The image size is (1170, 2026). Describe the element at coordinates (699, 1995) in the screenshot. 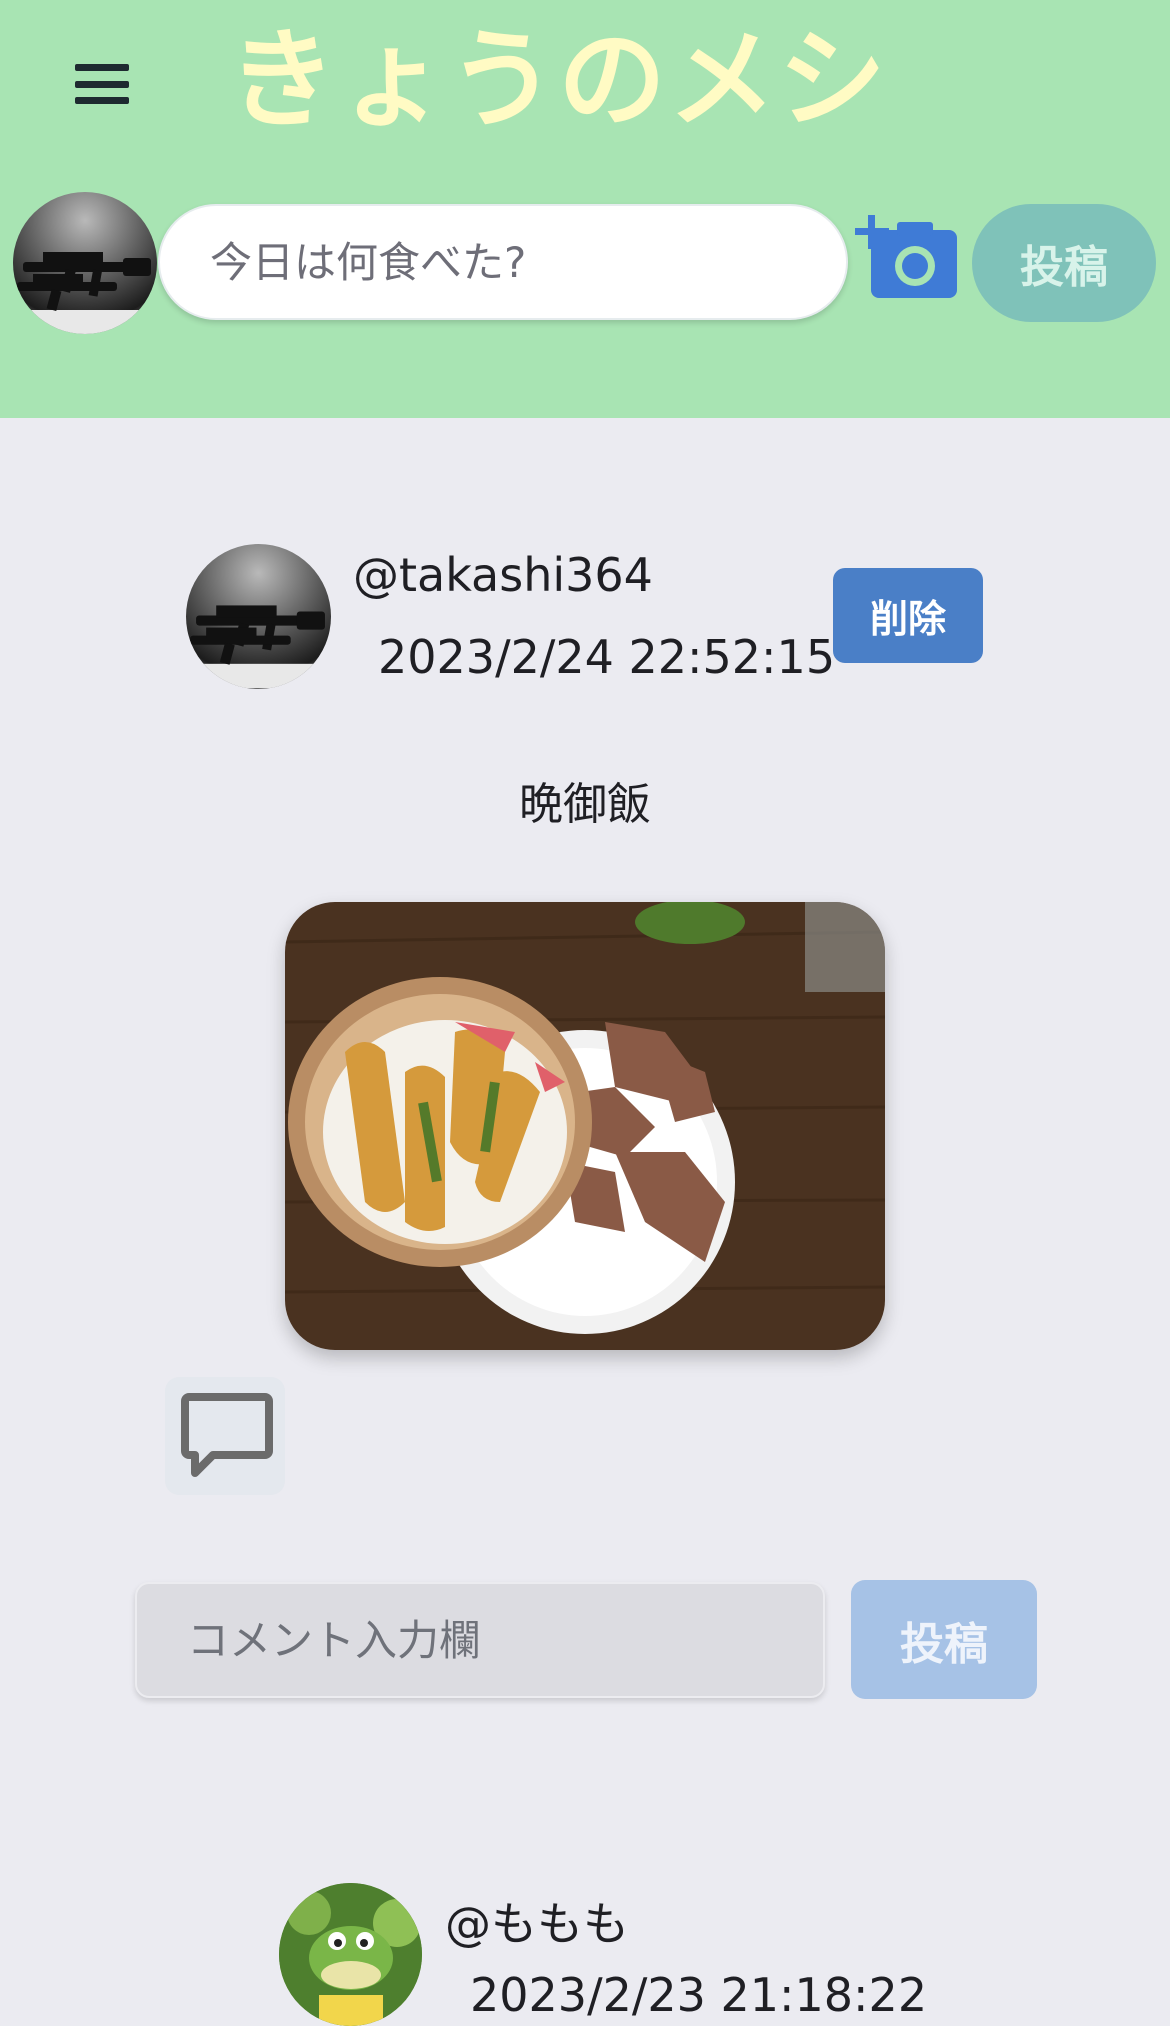

I see `post-timestamp: 2023/2/23 21:18:22` at that location.